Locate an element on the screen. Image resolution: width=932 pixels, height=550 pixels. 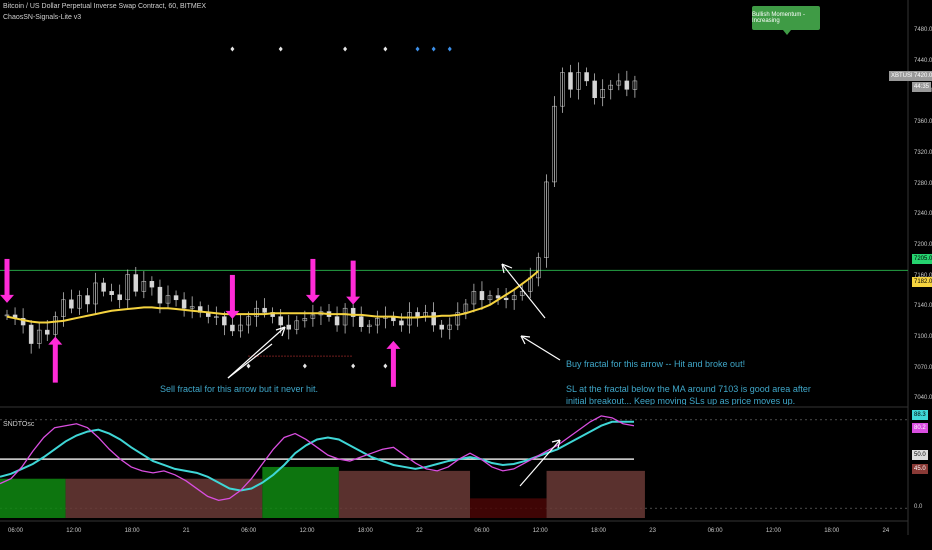
osc-red-tag: 45.0 is located at coordinates (920, 469).